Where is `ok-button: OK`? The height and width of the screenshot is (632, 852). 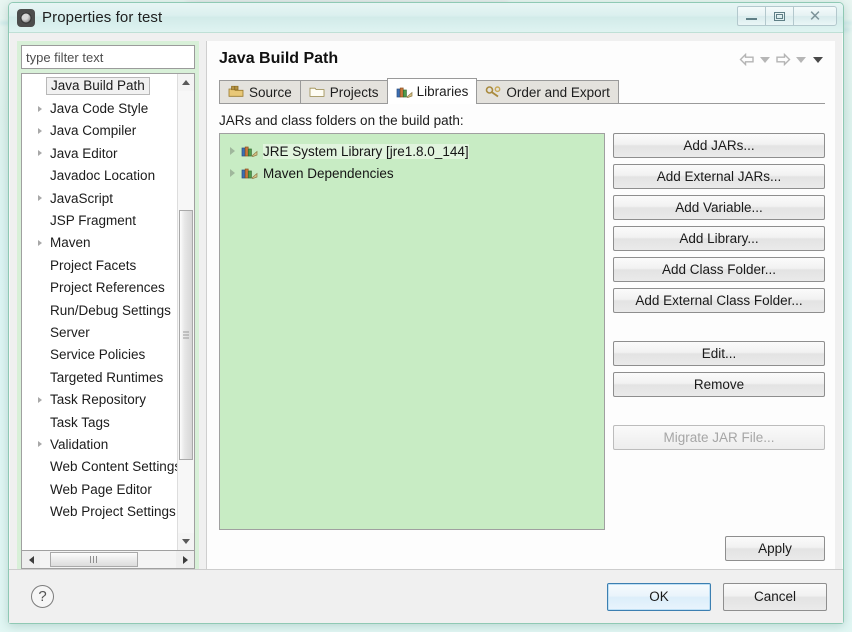
ok-button: OK is located at coordinates (659, 596).